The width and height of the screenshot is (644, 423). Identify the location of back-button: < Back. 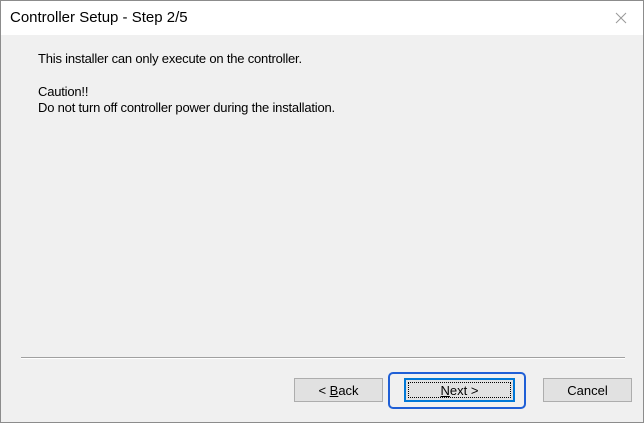
(338, 390).